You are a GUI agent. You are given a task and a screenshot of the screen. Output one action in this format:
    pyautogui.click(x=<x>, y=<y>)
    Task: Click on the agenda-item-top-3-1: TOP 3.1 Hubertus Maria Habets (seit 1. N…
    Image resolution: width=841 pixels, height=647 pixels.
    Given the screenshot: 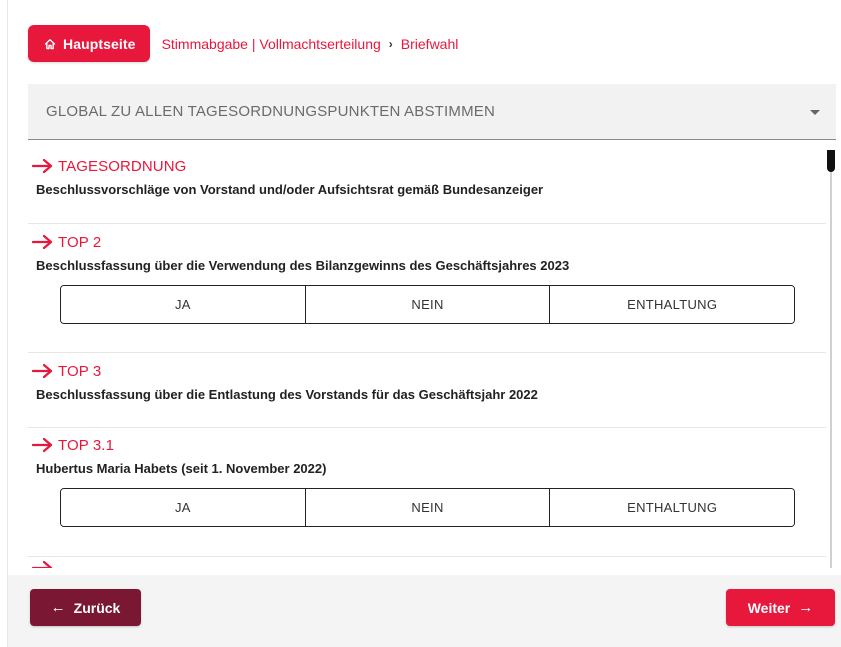 What is the action you would take?
    pyautogui.click(x=411, y=479)
    